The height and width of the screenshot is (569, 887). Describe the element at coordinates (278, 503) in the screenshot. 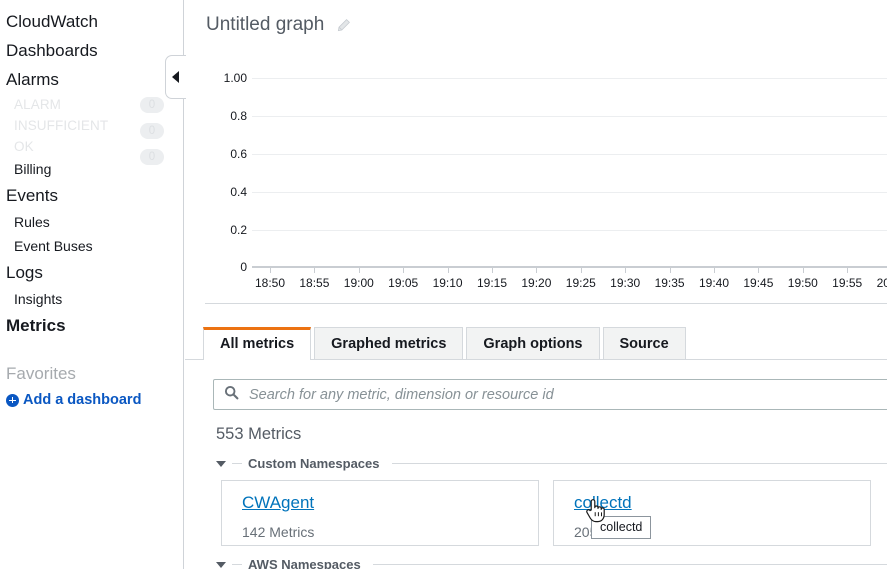

I see `namespace-link: CWAgent` at that location.